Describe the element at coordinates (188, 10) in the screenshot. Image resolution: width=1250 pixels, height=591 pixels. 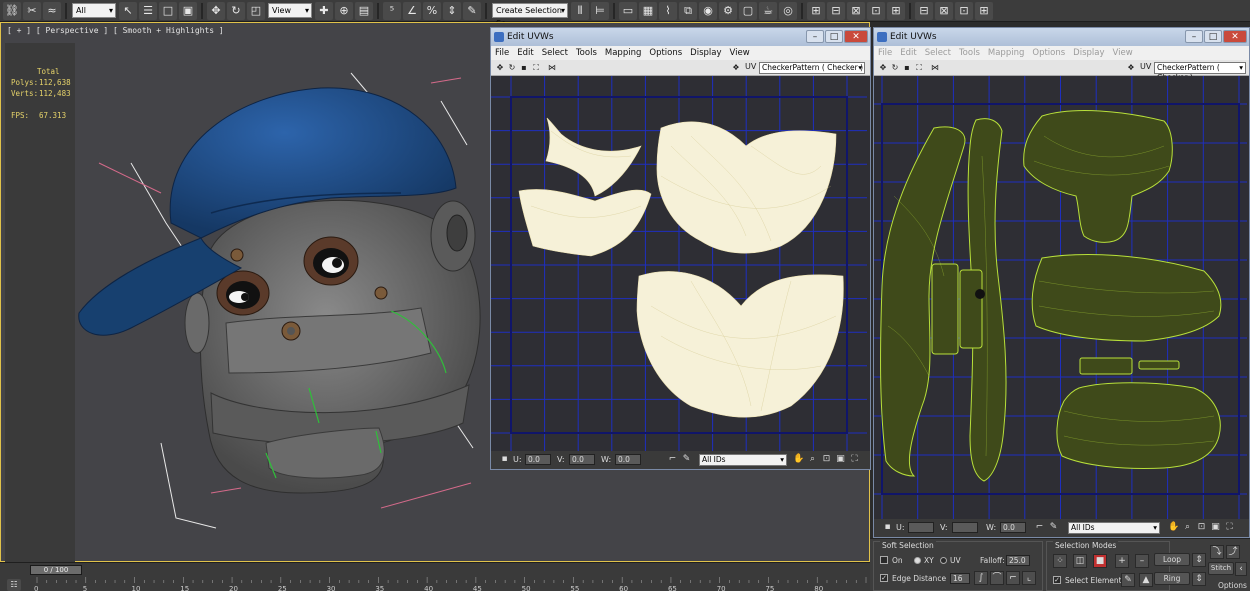
I see `window-cross-icon: ▣` at that location.